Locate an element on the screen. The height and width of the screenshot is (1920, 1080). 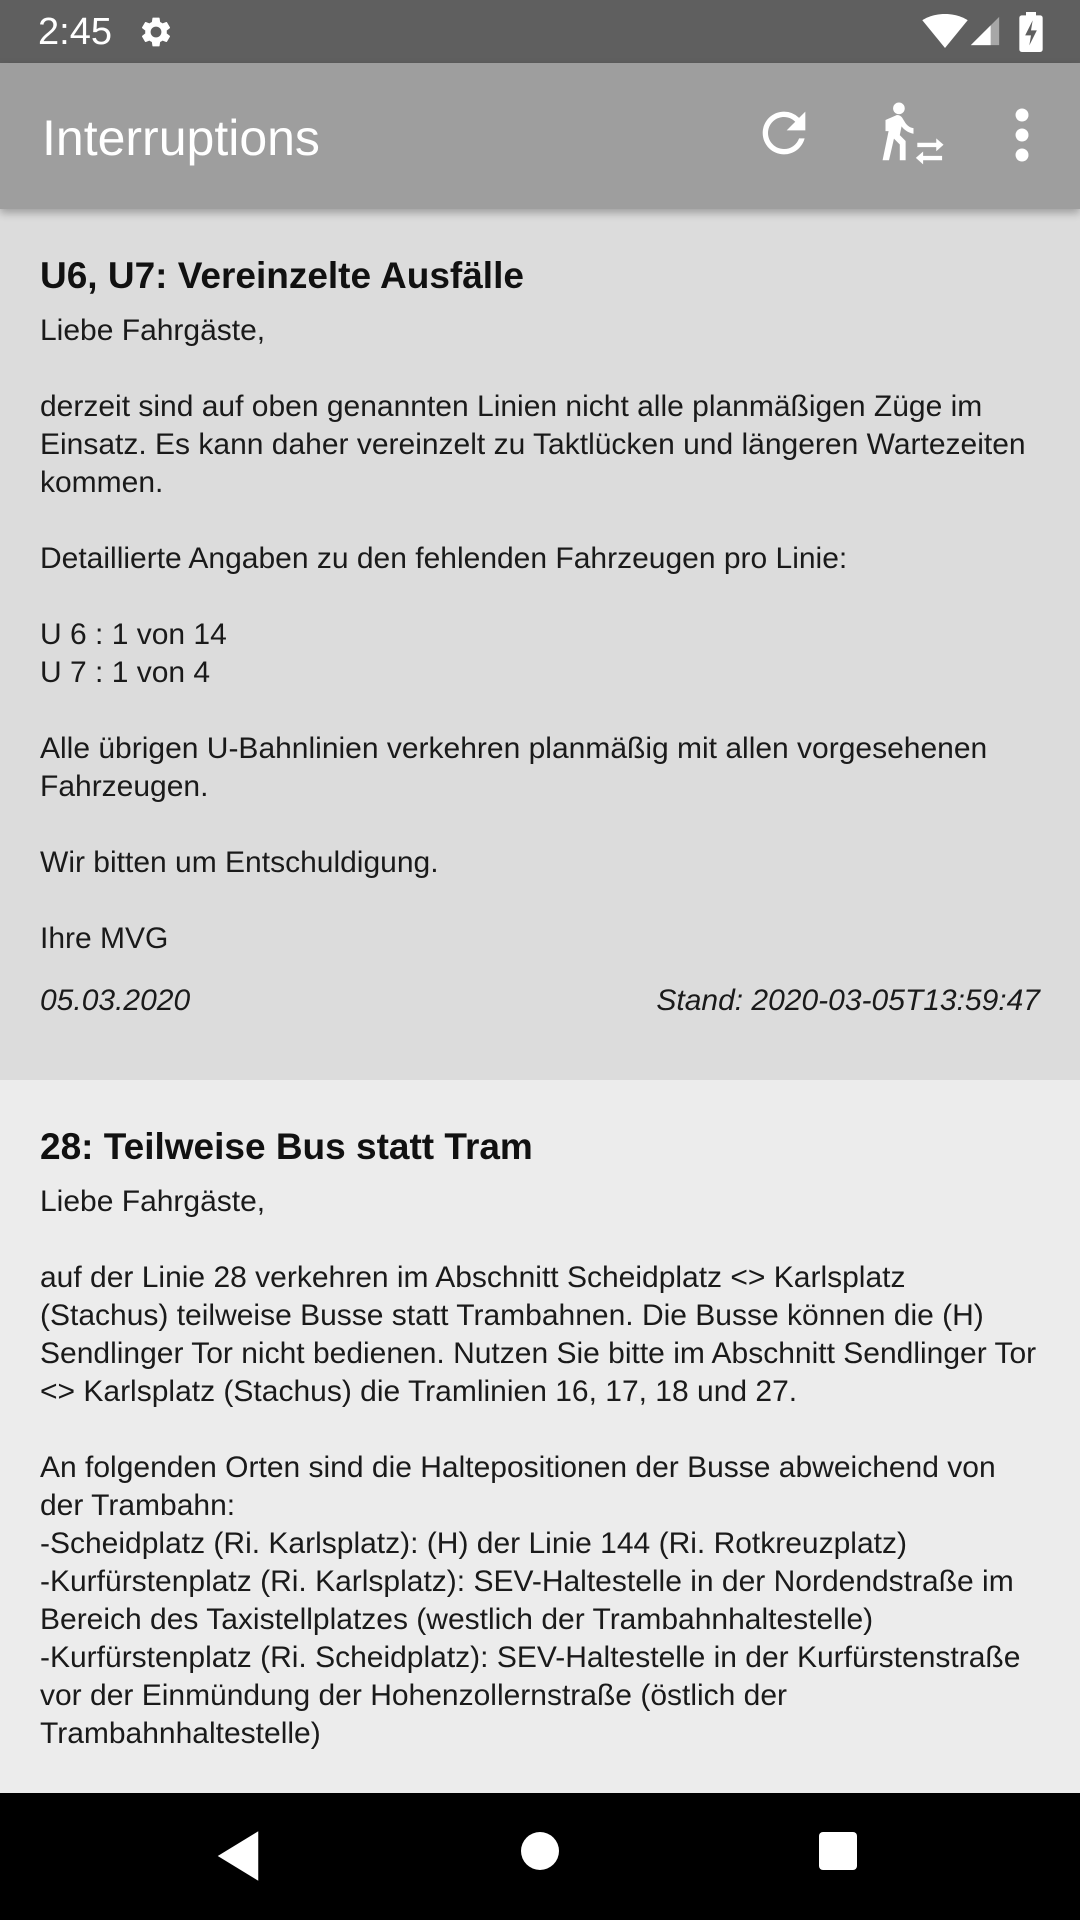
battery-charging-icon is located at coordinates (1031, 32).